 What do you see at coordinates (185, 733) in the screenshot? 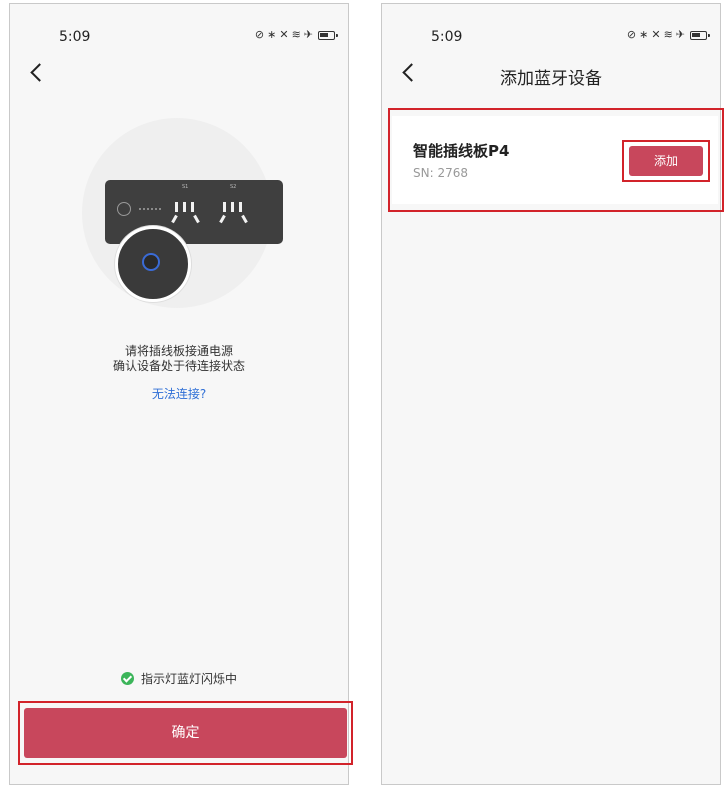
I see `confirm-button: 确定` at bounding box center [185, 733].